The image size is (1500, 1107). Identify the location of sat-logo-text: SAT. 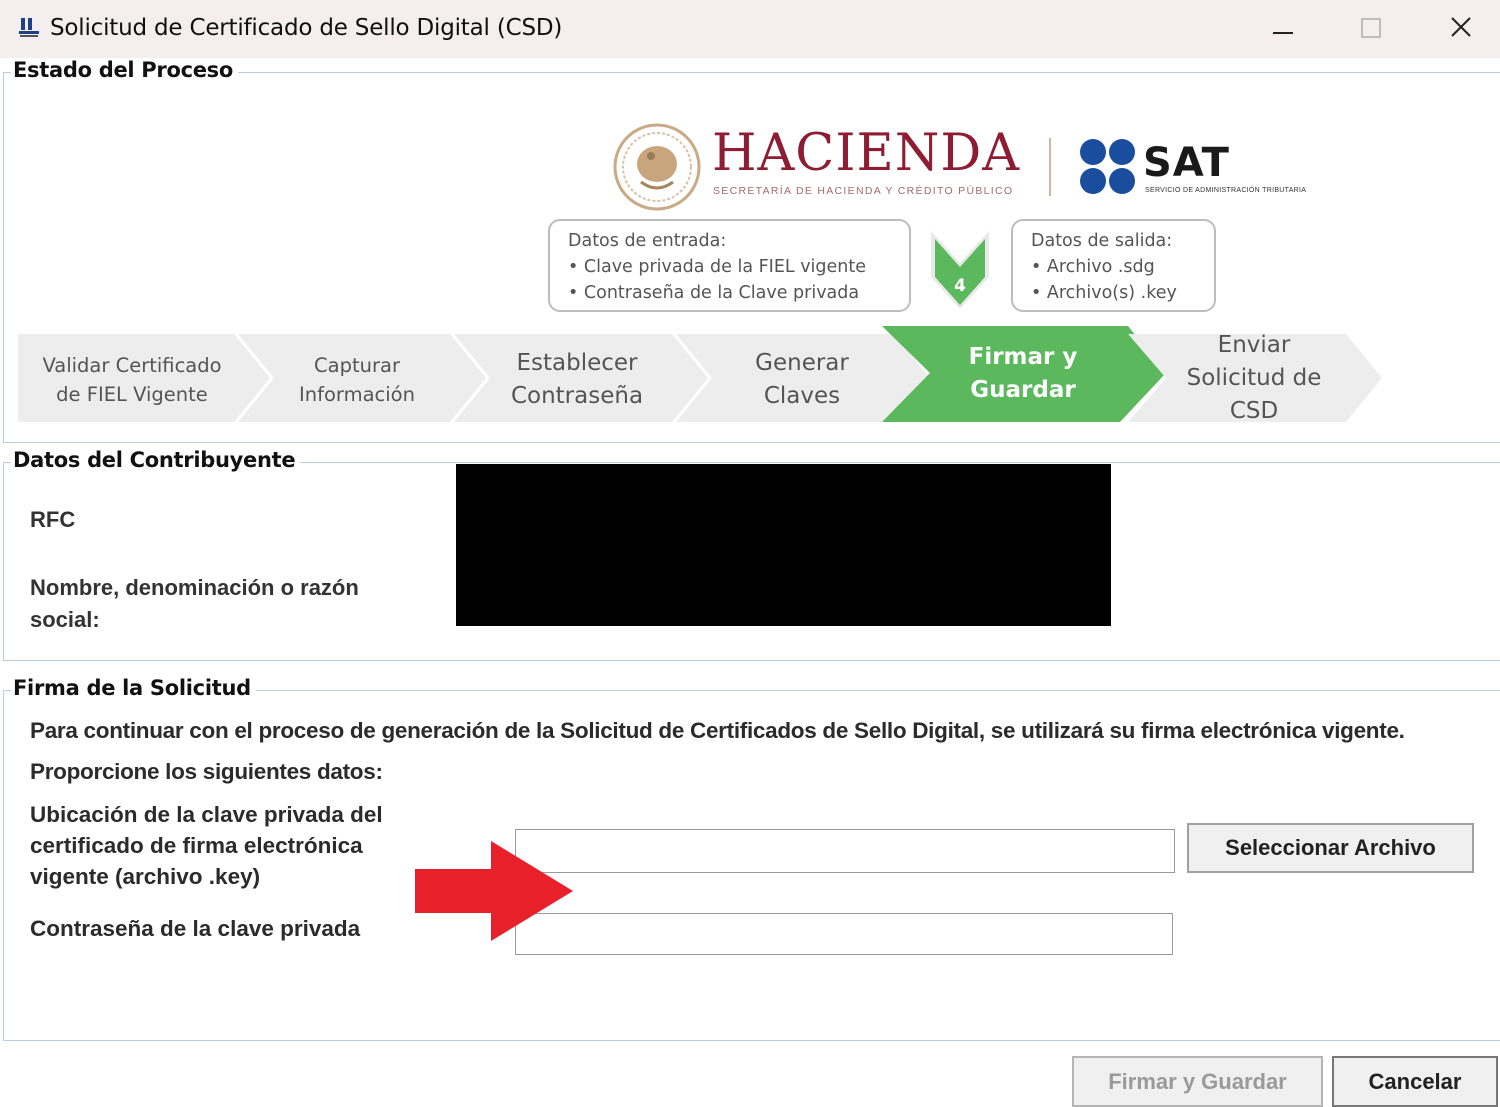
(1186, 163).